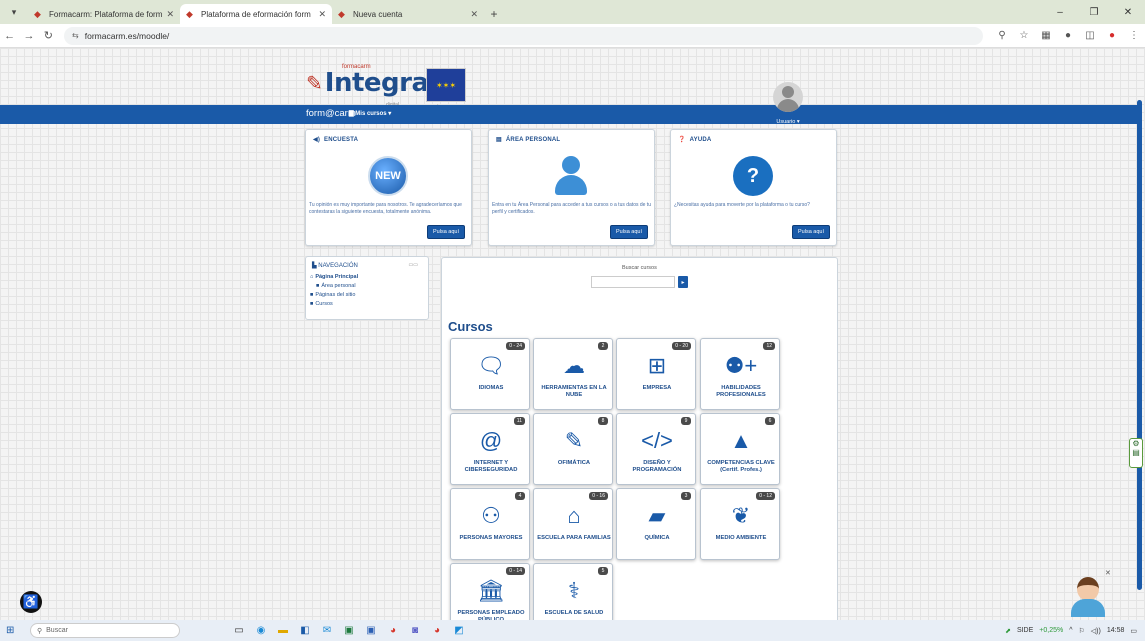  I want to click on category-label: QUÍMICA, so click(657, 538).